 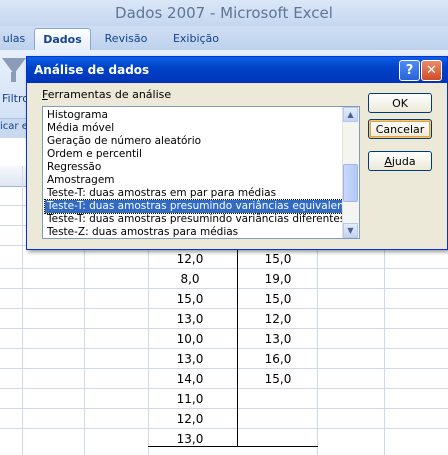 What do you see at coordinates (13, 77) in the screenshot?
I see `funnel-icon-stem` at bounding box center [13, 77].